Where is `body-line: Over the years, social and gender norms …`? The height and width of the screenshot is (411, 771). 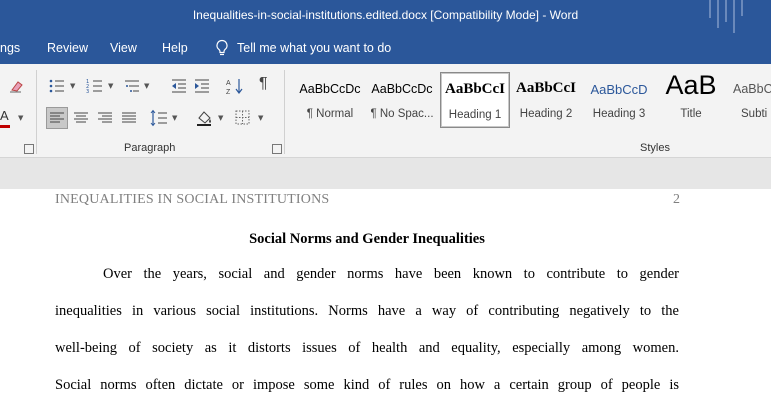 body-line: Over the years, social and gender norms … is located at coordinates (391, 274).